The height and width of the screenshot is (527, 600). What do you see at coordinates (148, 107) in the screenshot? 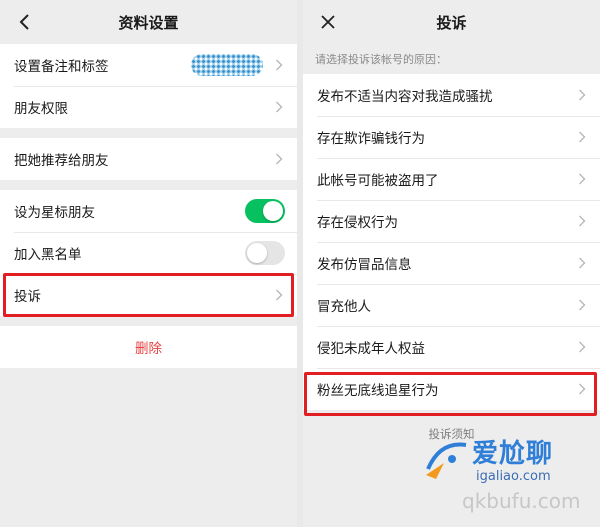
I see `friend-permissions-row: 朋友权限` at bounding box center [148, 107].